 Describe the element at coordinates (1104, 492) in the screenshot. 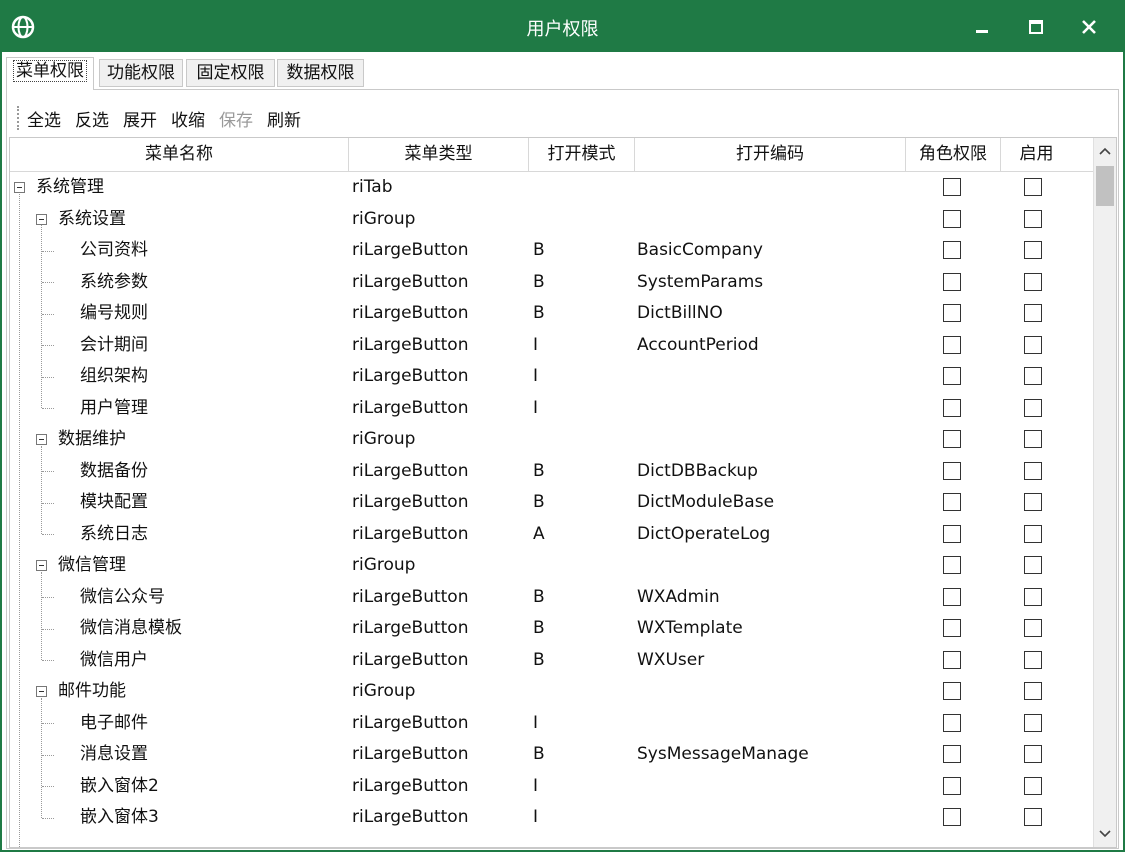

I see `vertical-scrollbar` at that location.